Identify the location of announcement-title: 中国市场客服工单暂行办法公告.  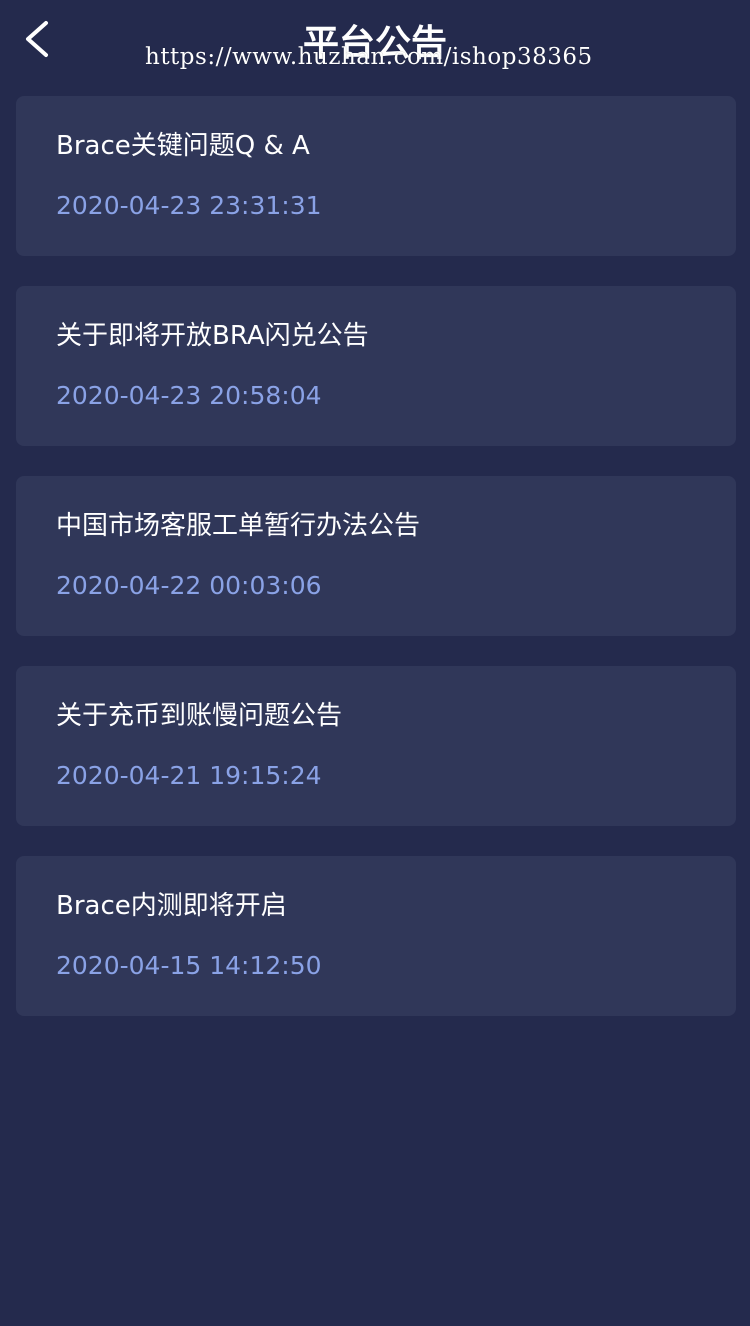
(238, 526).